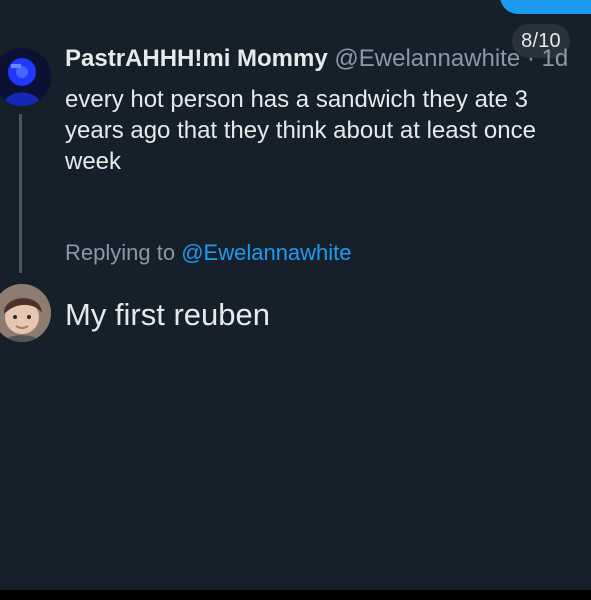  I want to click on tweet-header: PastrAHHH!mi Mommy @Ewelannawhite · 1d, so click(316, 59).